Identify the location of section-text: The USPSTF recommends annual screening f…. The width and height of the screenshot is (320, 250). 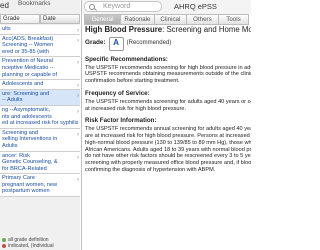
(168, 129).